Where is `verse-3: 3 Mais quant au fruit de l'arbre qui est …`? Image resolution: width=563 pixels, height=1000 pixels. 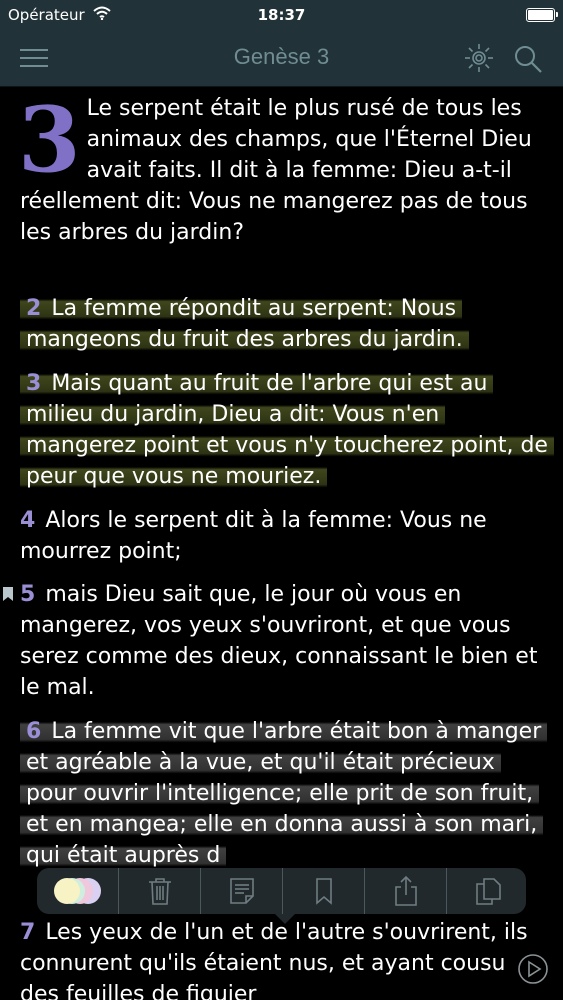 verse-3: 3 Mais quant au fruit de l'arbre qui est … is located at coordinates (281, 430).